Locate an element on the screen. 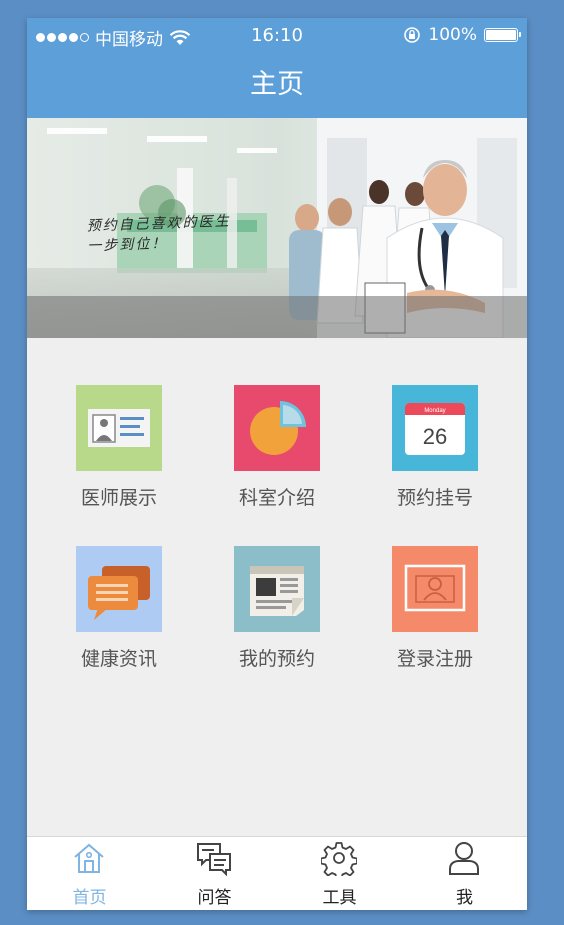 The height and width of the screenshot is (925, 564). rotation-lock-icon is located at coordinates (412, 35).